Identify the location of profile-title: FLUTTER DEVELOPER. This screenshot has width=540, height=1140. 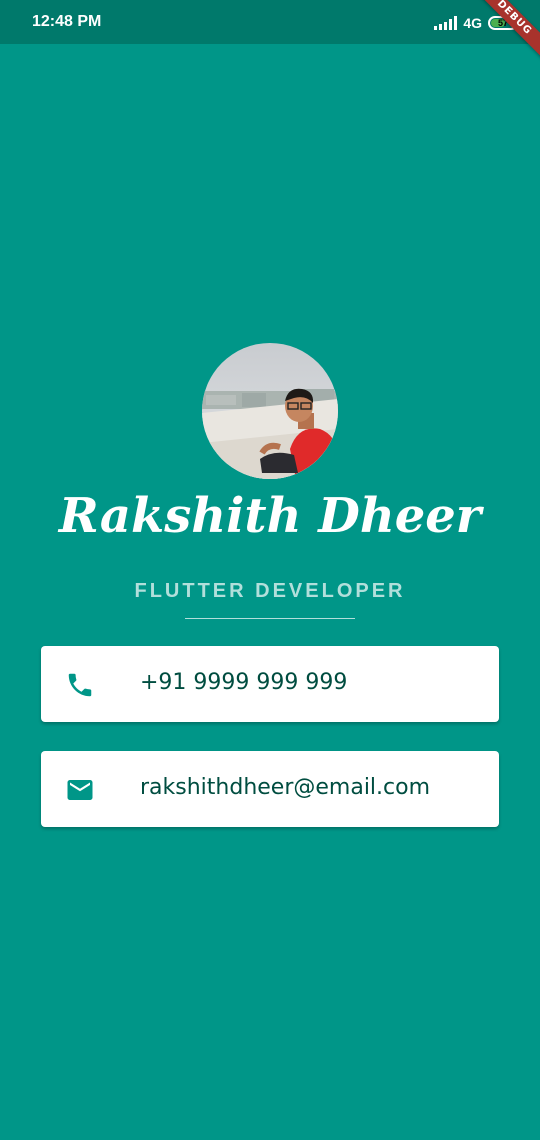
(270, 591).